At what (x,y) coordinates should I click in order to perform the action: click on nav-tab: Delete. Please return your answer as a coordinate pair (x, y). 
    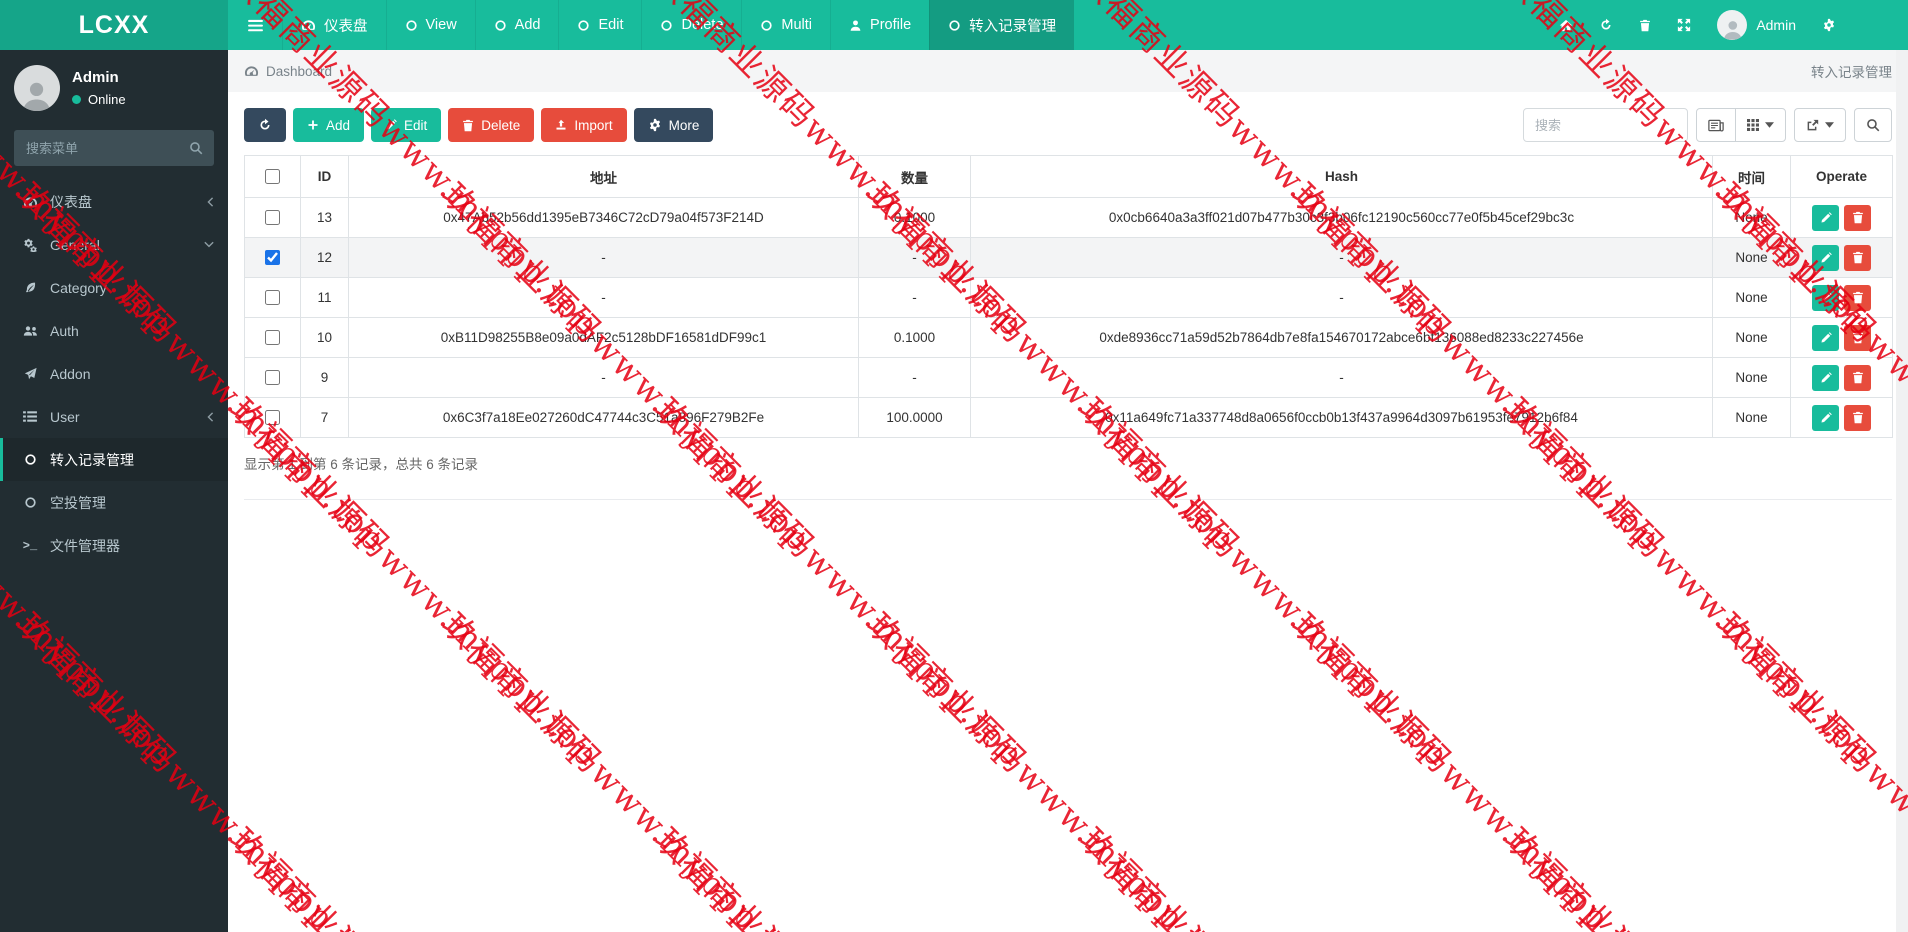
    Looking at the image, I should click on (691, 25).